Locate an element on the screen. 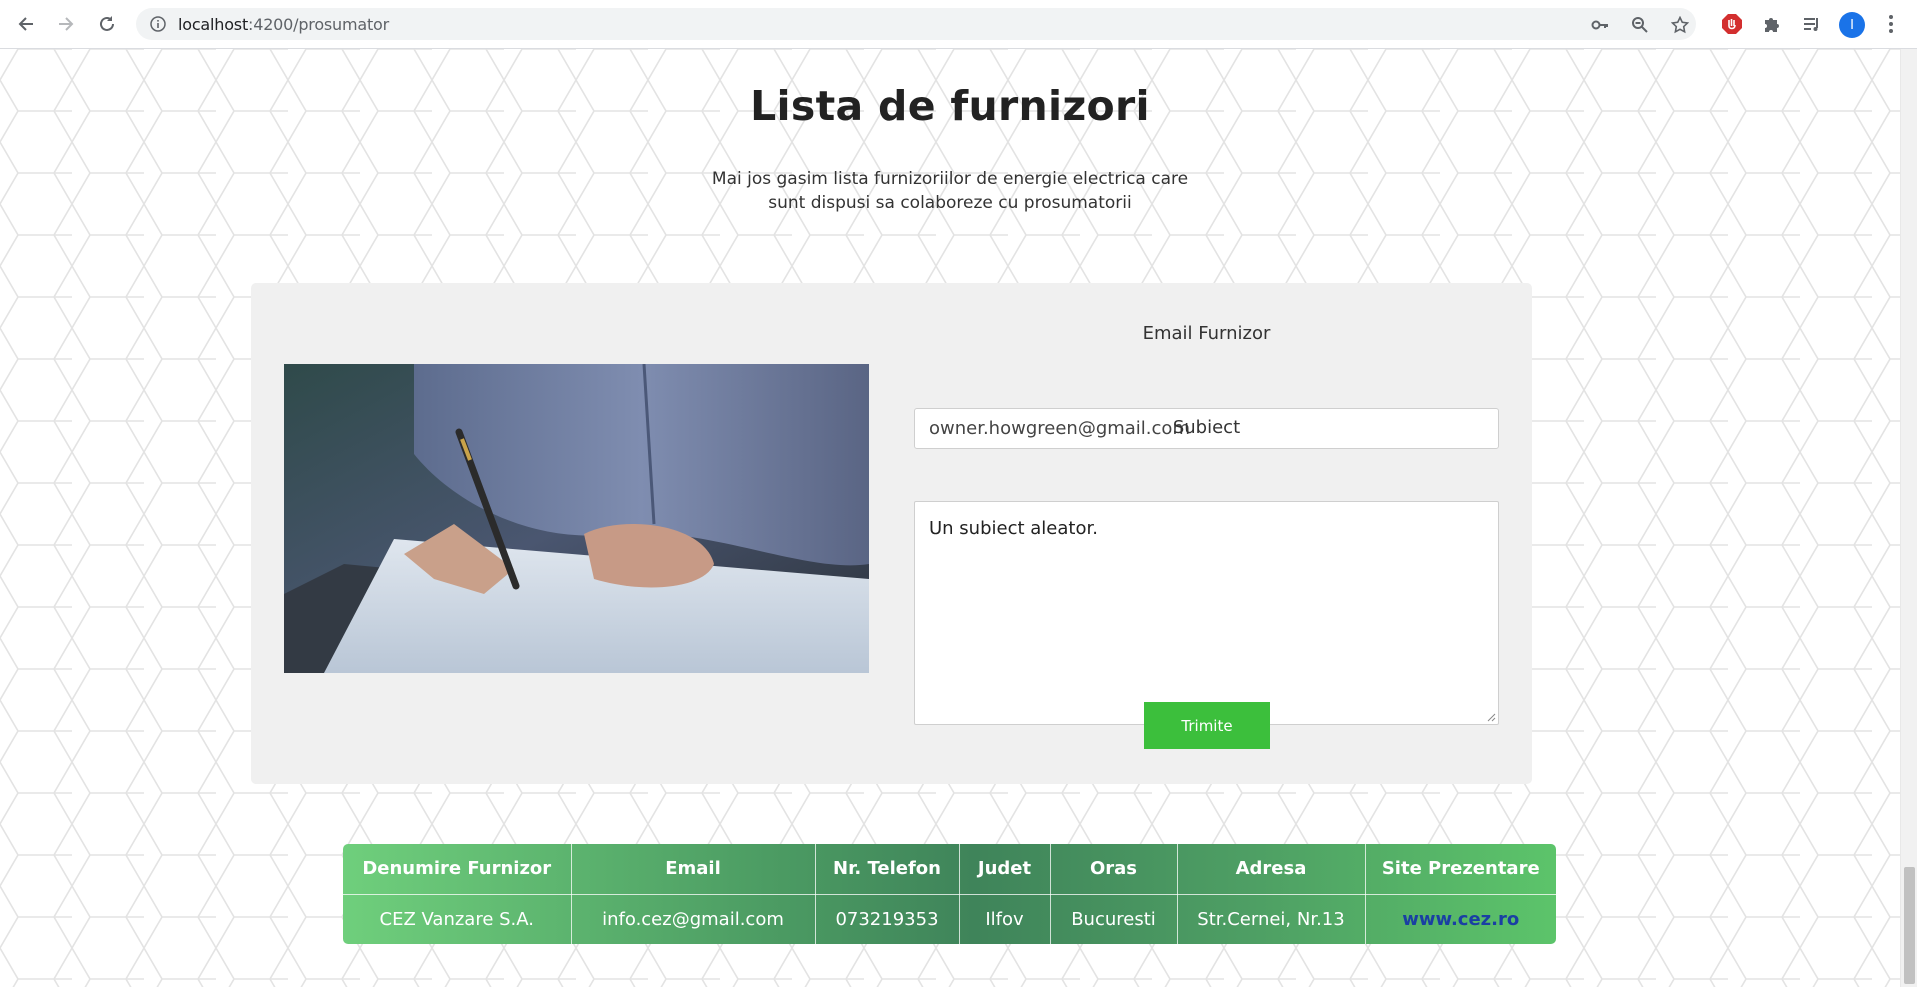 This screenshot has height=987, width=1917. subiect-label: Subiect is located at coordinates (1206, 427).